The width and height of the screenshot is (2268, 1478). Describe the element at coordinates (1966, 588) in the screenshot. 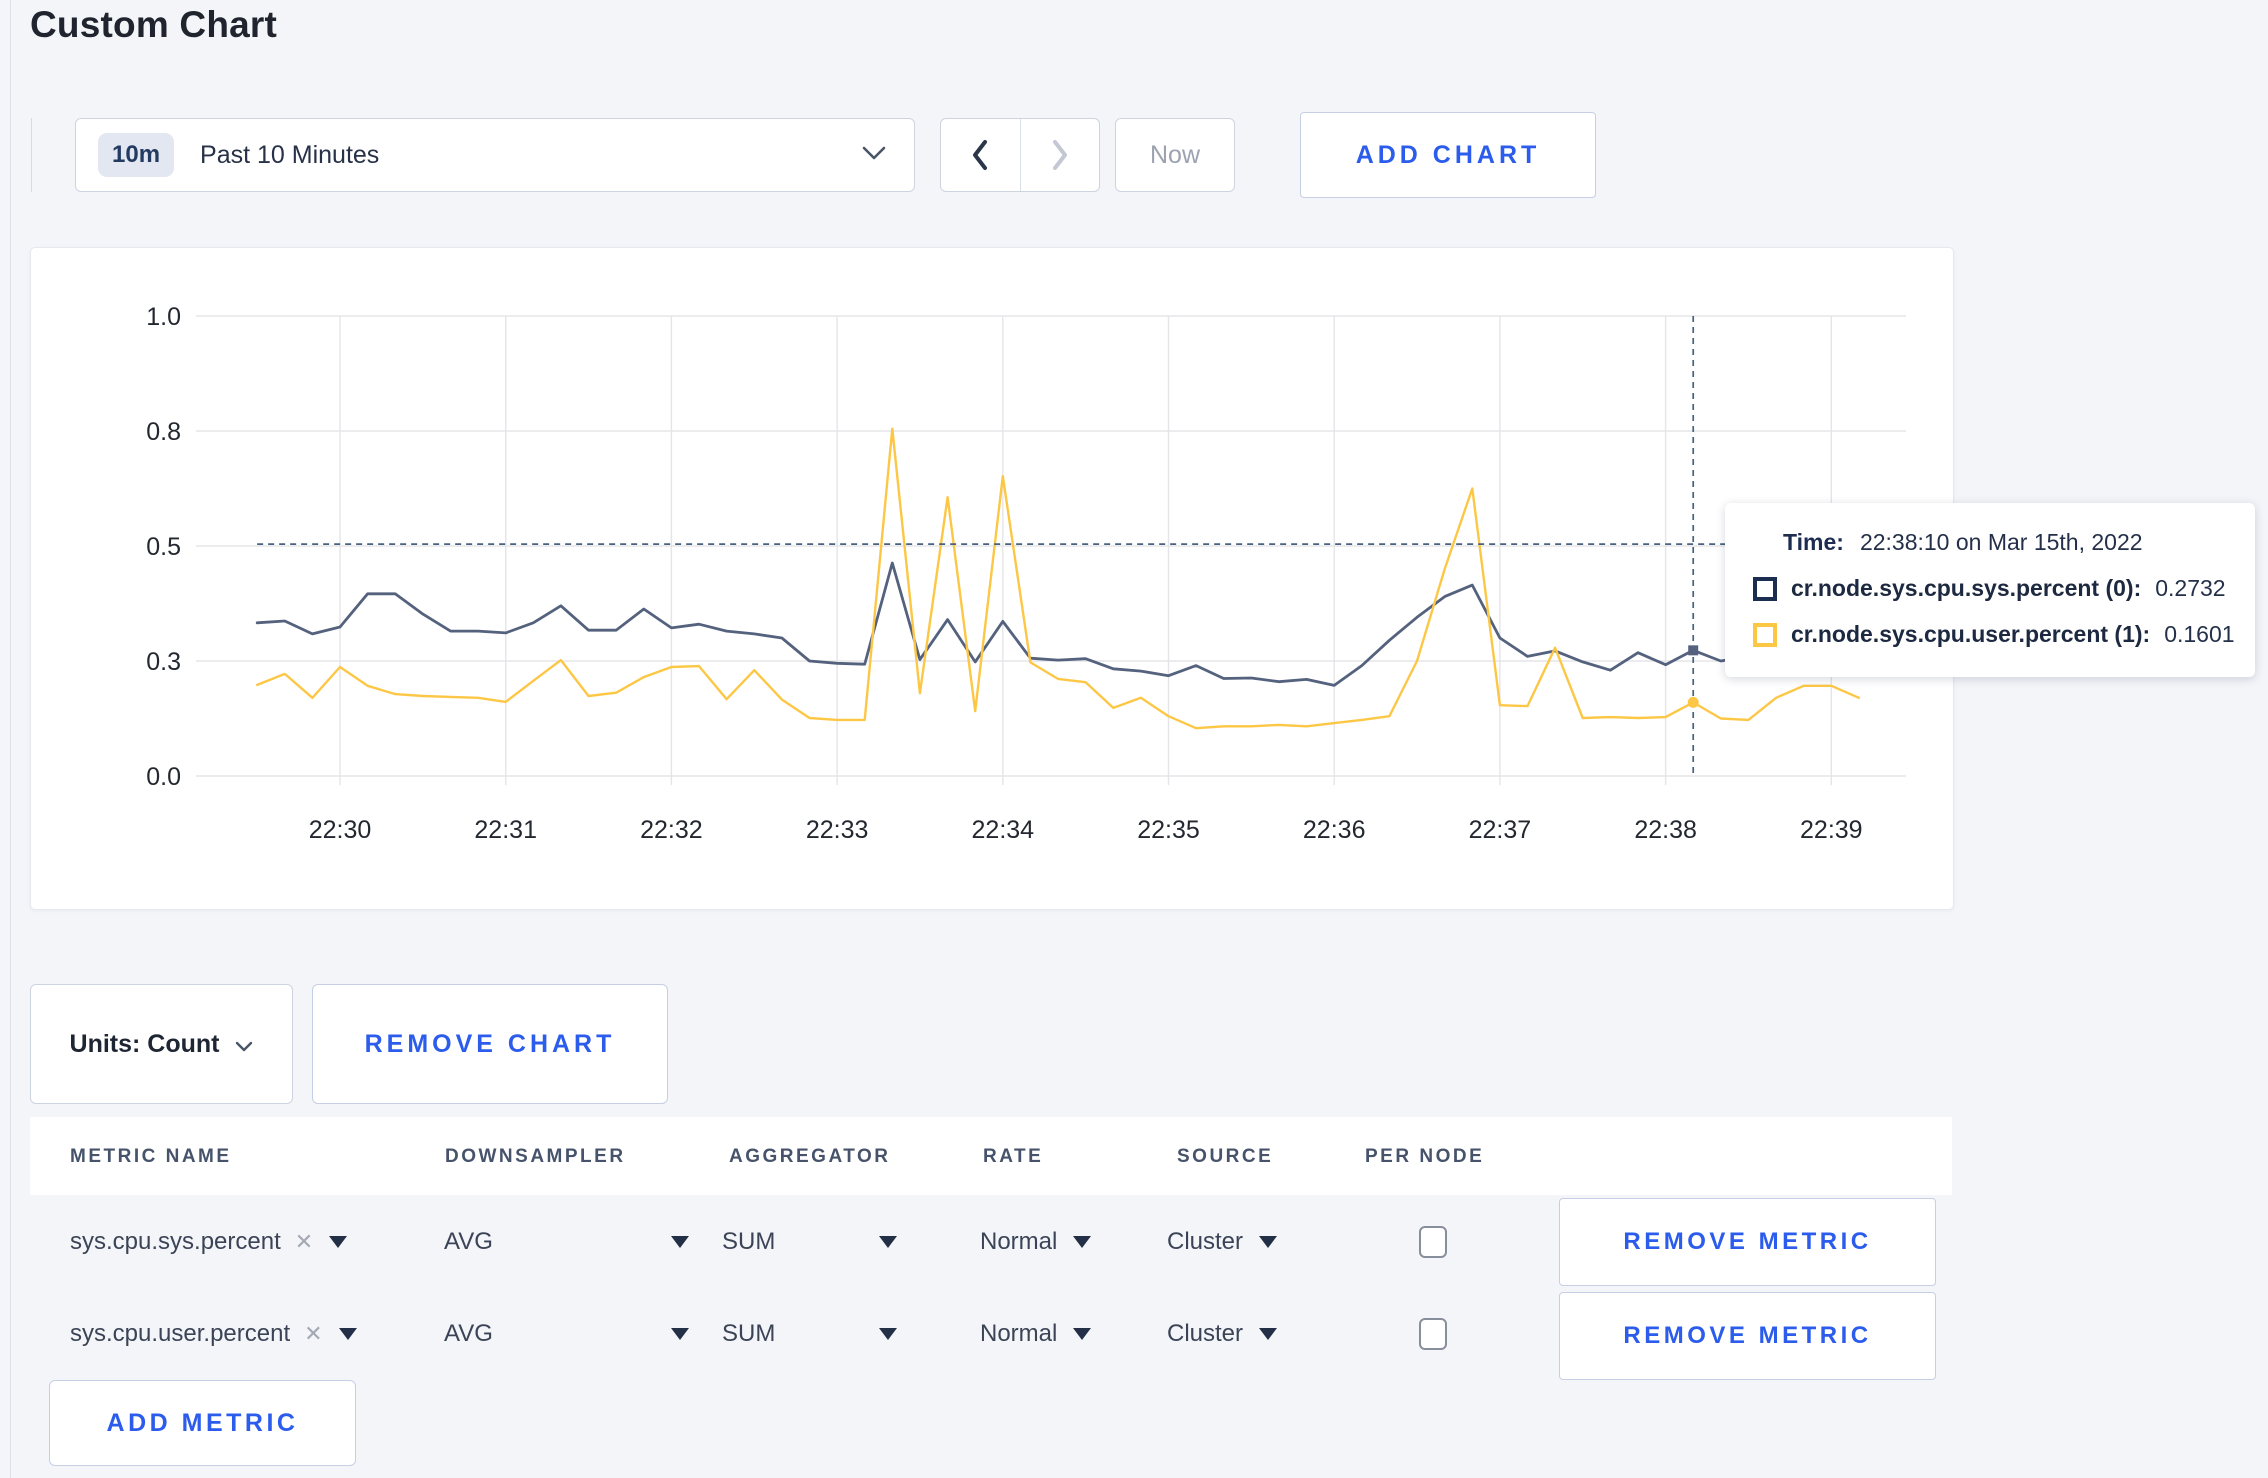

I see `tooltip-series-name: cr.node.sys.cpu.sys.percent (0):` at that location.